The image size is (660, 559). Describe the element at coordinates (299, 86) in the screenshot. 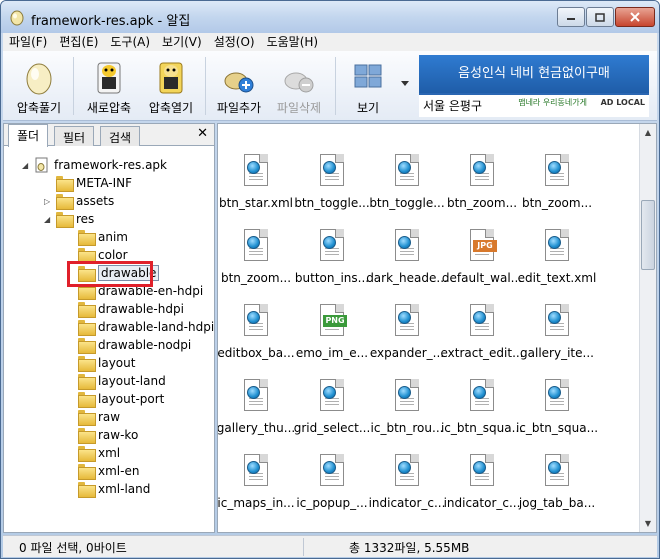

I see `delete-file-button: 파일삭제` at that location.